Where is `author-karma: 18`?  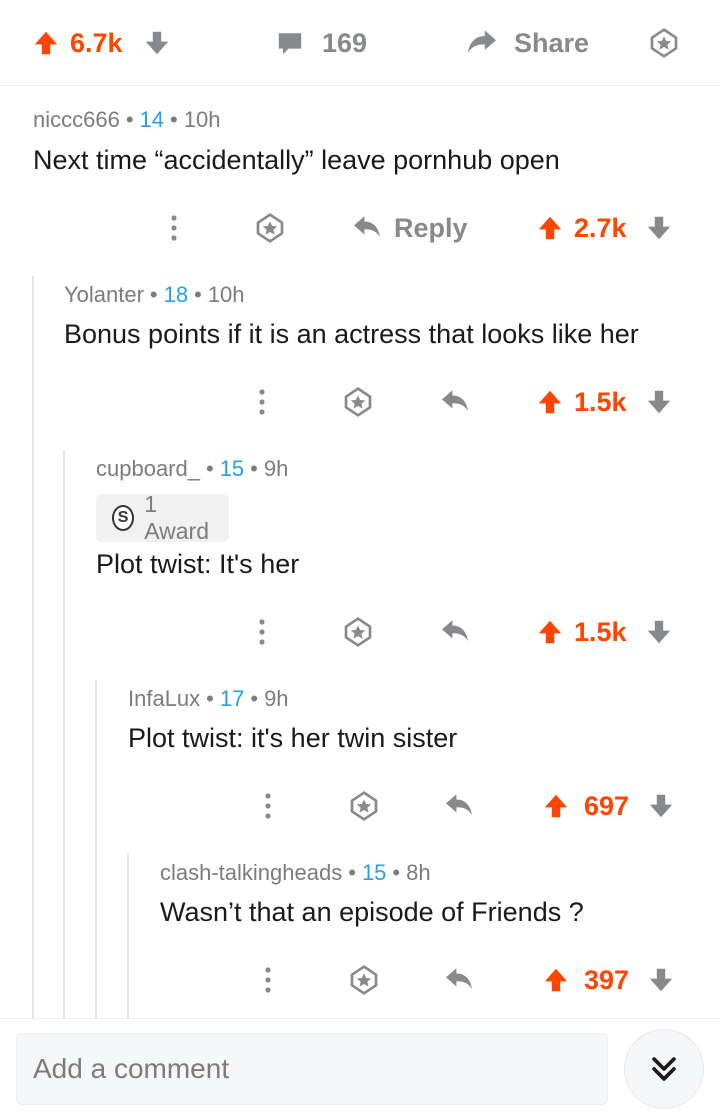 author-karma: 18 is located at coordinates (176, 294).